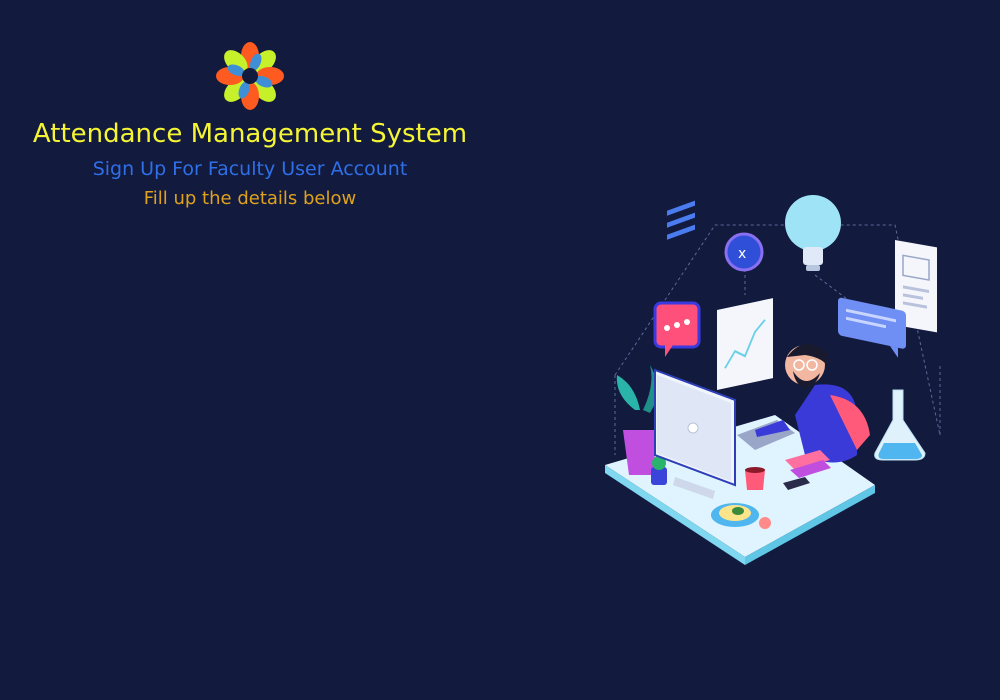 The image size is (1000, 700). Describe the element at coordinates (250, 198) in the screenshot. I see `instruction-text: Fill up the details below` at that location.